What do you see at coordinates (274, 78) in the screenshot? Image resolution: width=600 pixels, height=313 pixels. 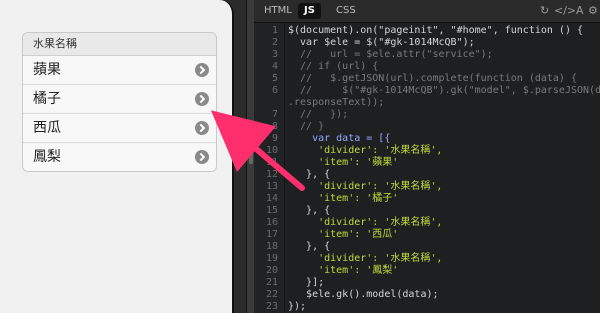 I see `line-number: 5` at bounding box center [274, 78].